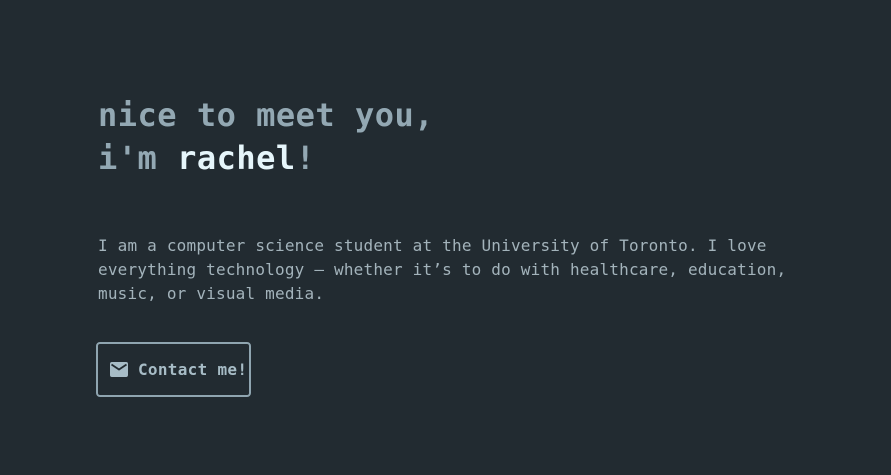  Describe the element at coordinates (236, 158) in the screenshot. I see `name-highlight: rachel` at that location.